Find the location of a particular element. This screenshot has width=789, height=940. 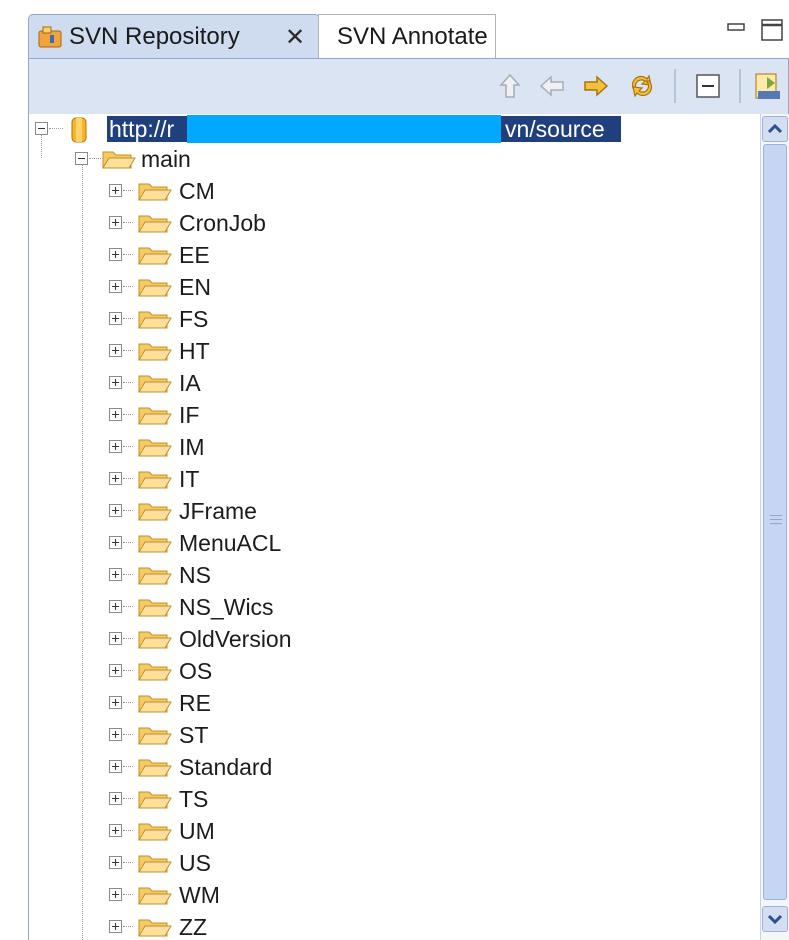

maximize-icon is located at coordinates (772, 30).